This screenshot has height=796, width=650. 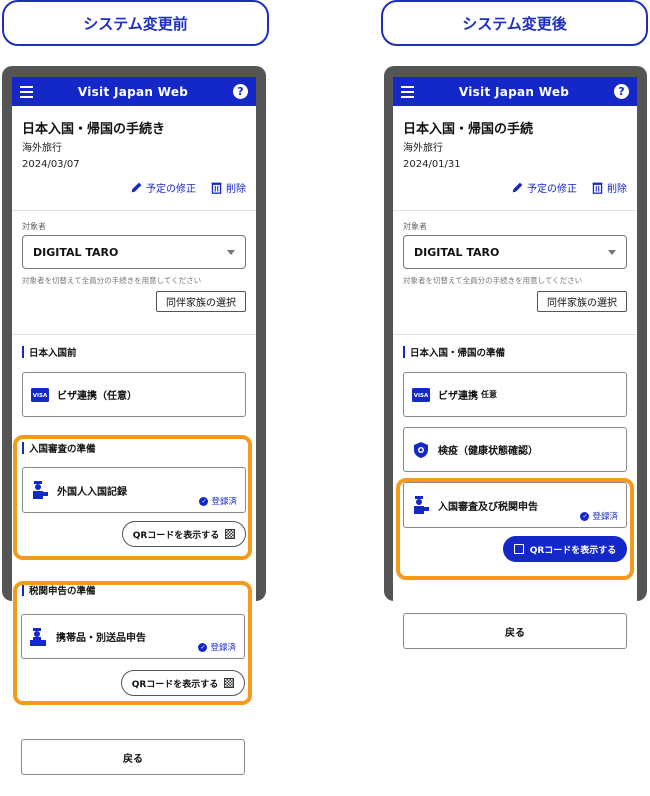 What do you see at coordinates (489, 394) in the screenshot?
I see `optional-tag: 任意` at bounding box center [489, 394].